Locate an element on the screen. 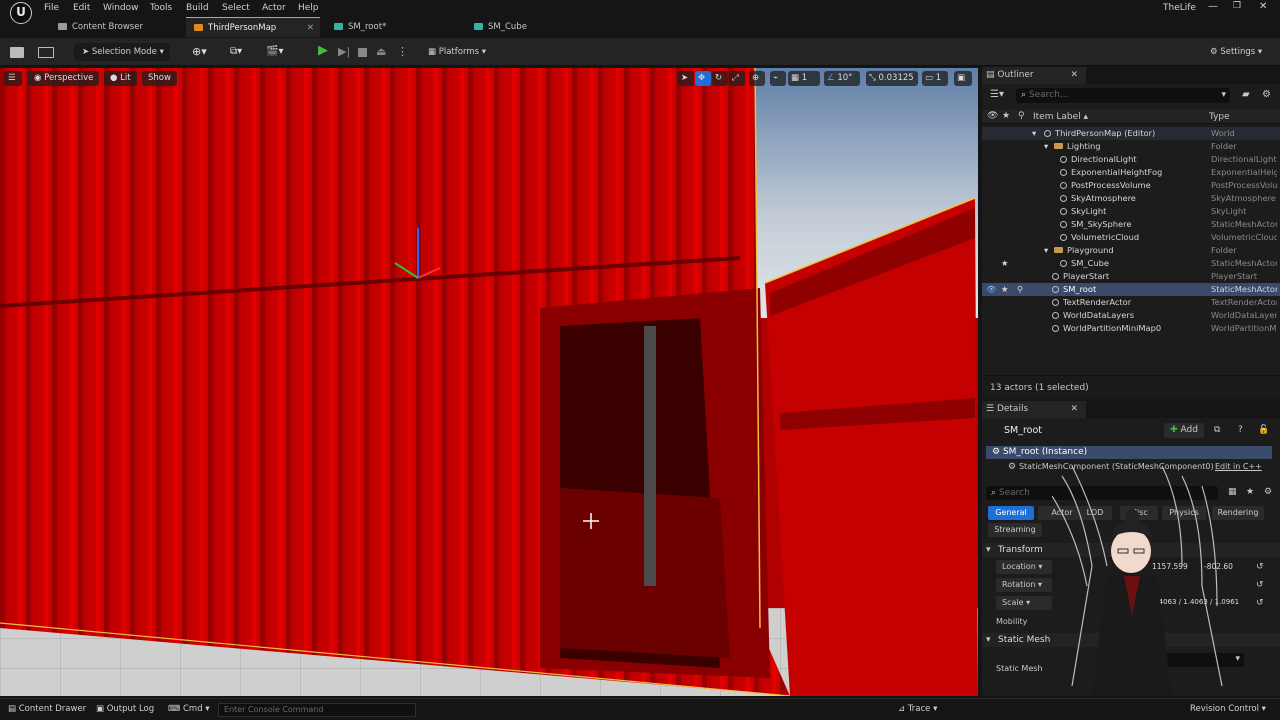  more-options-icon: ⋮ is located at coordinates (402, 52).